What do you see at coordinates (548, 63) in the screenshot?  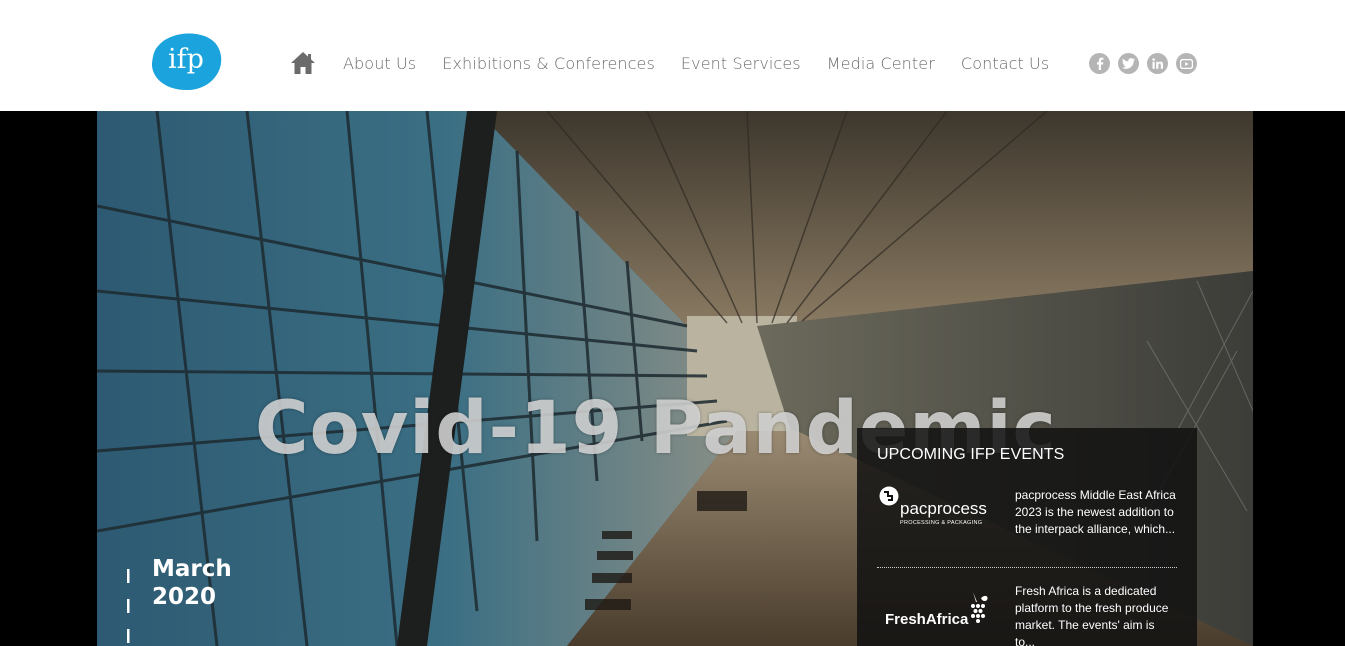 I see `nav-exhibitions-conferences: Exhibitions & Conferences` at bounding box center [548, 63].